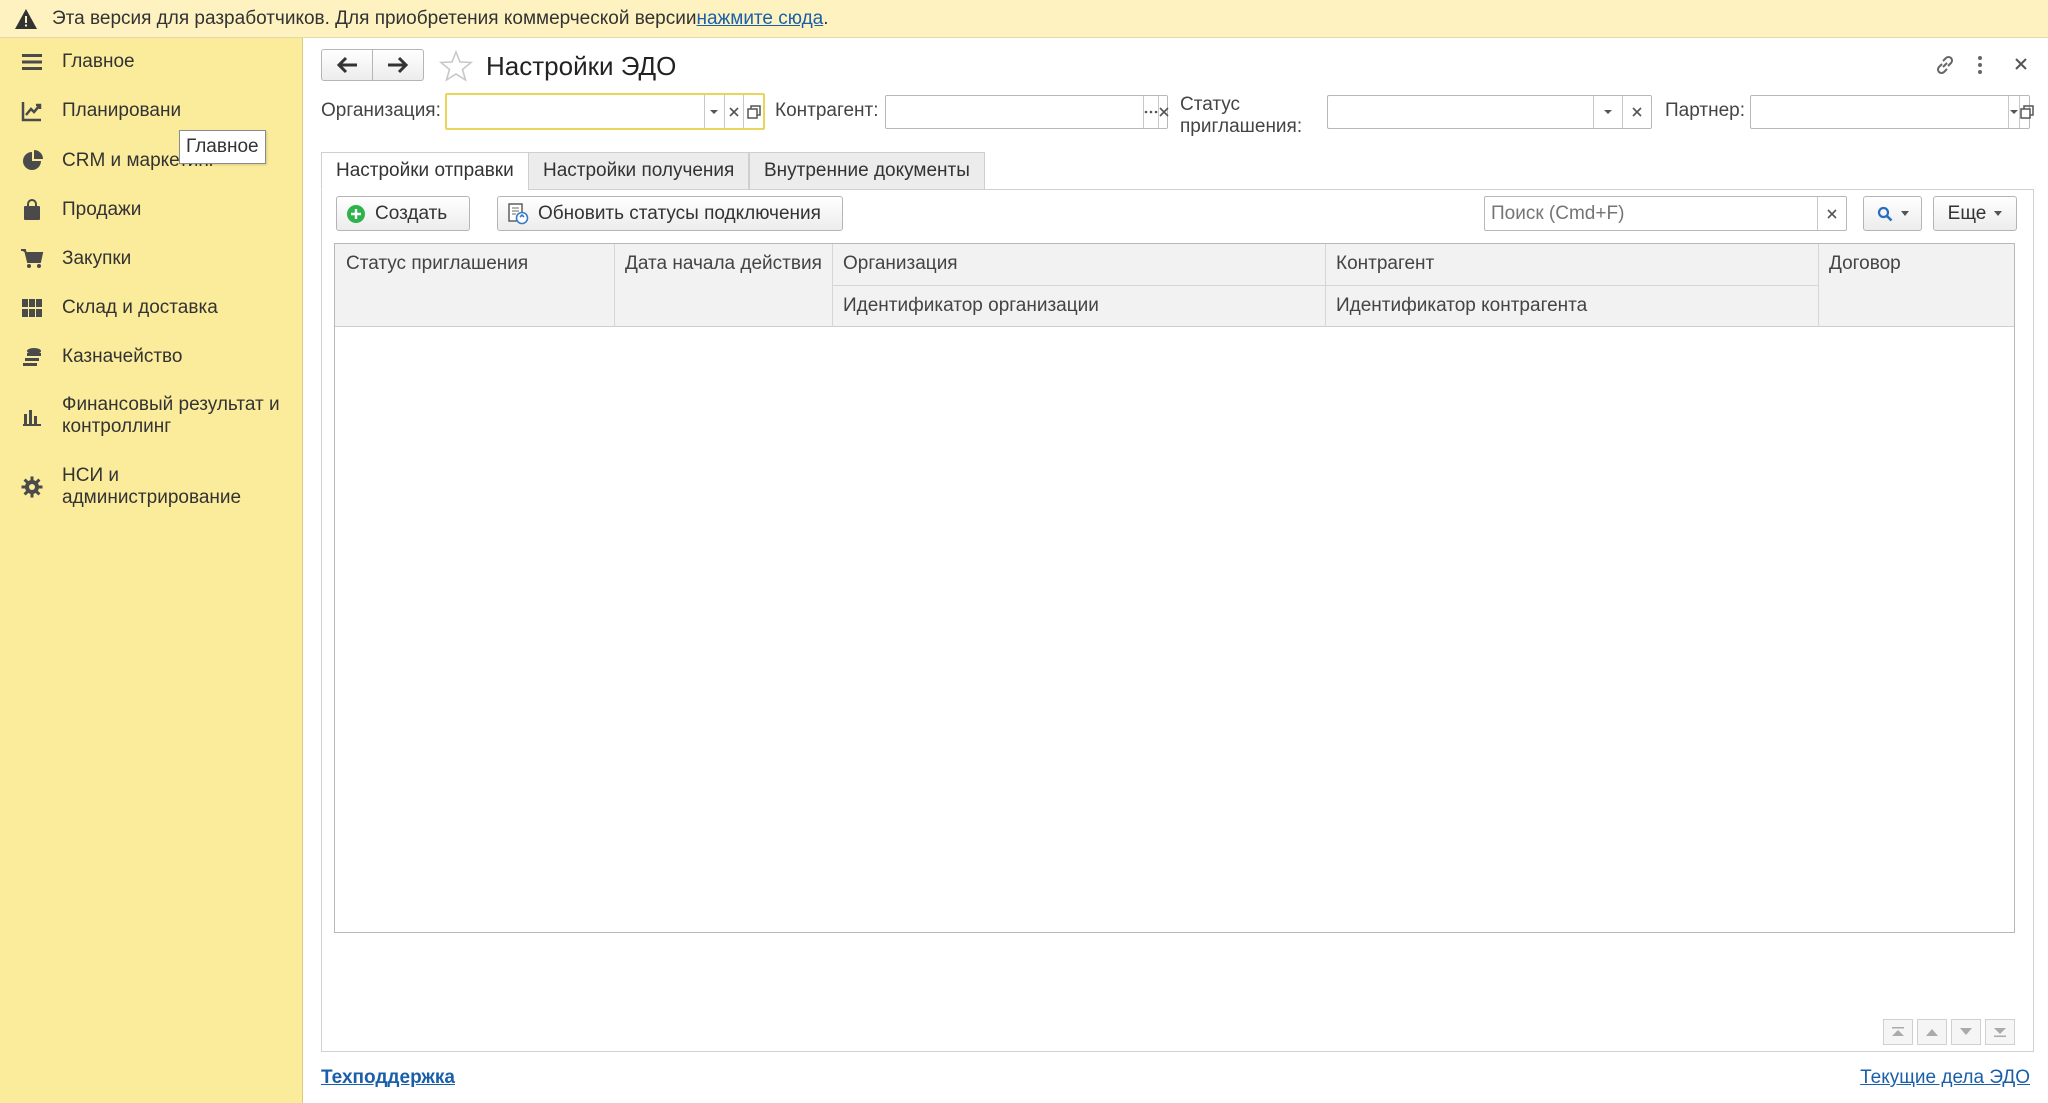 The height and width of the screenshot is (1103, 2048). I want to click on plus-circle-icon, so click(356, 213).